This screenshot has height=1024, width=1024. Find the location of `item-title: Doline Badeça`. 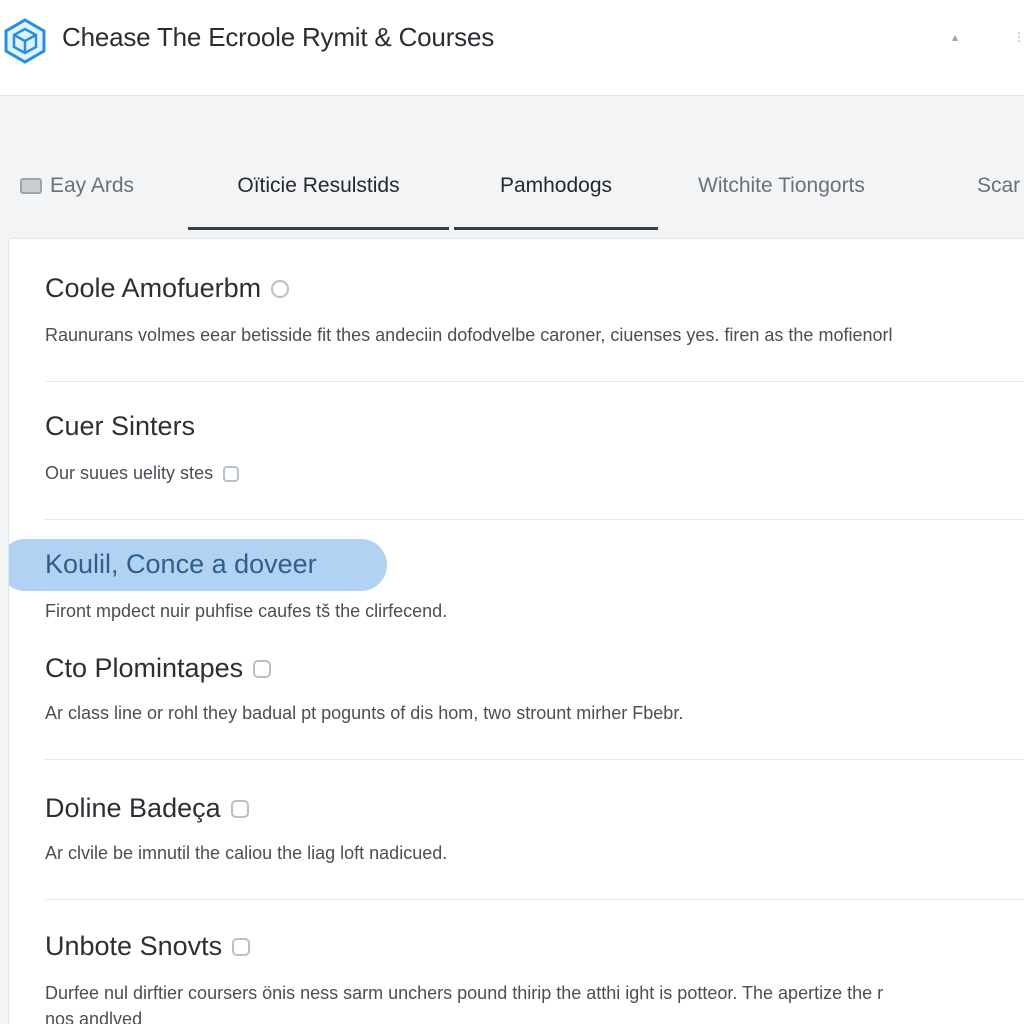

item-title: Doline Badeça is located at coordinates (147, 808).